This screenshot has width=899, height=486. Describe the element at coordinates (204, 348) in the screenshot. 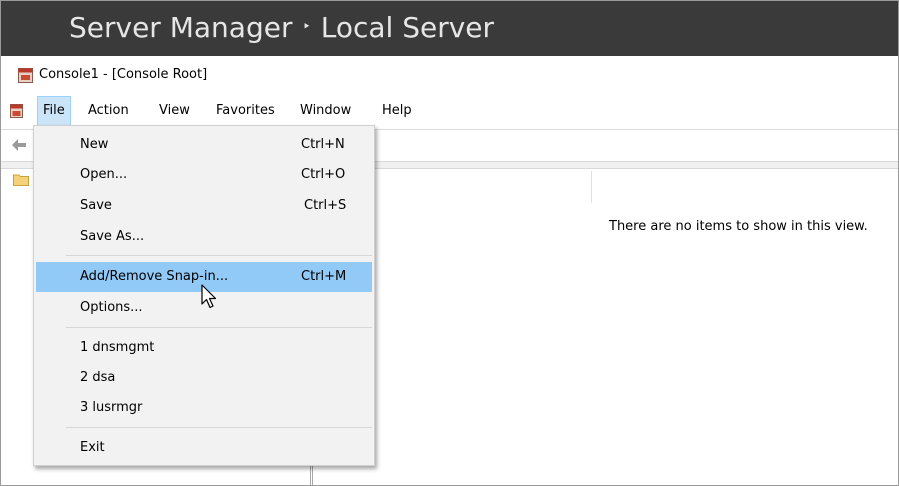

I see `menu-item-recent-1: 1 dnsmgmt` at that location.